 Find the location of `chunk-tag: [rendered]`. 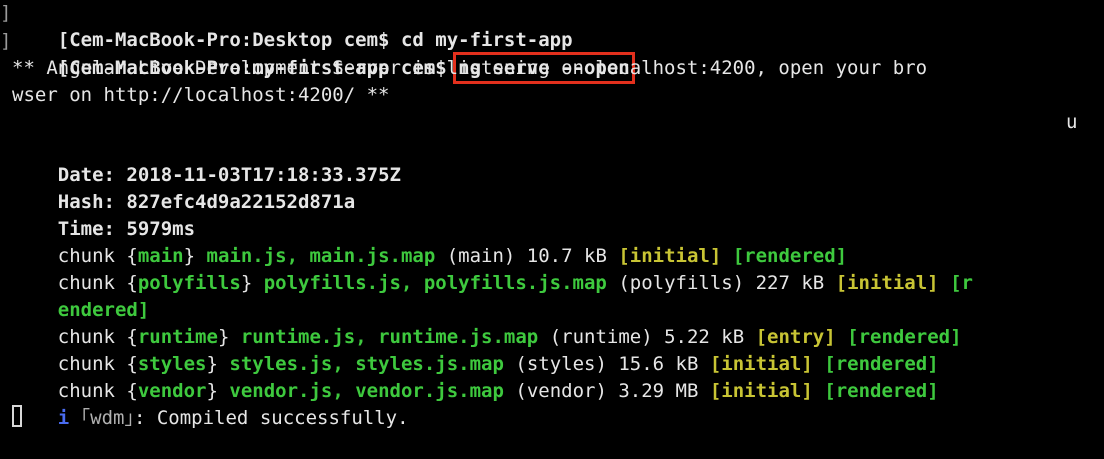

chunk-tag: [rendered] is located at coordinates (881, 391).